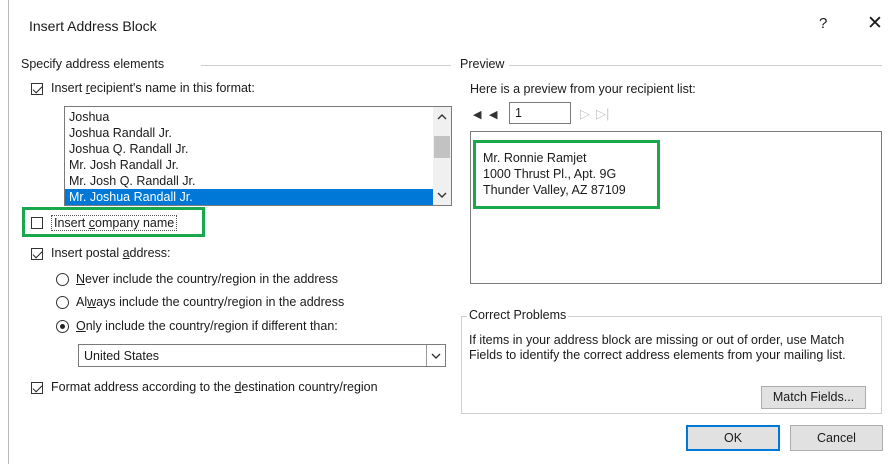 This screenshot has height=464, width=890. Describe the element at coordinates (875, 23) in the screenshot. I see `close-icon: ✕` at that location.